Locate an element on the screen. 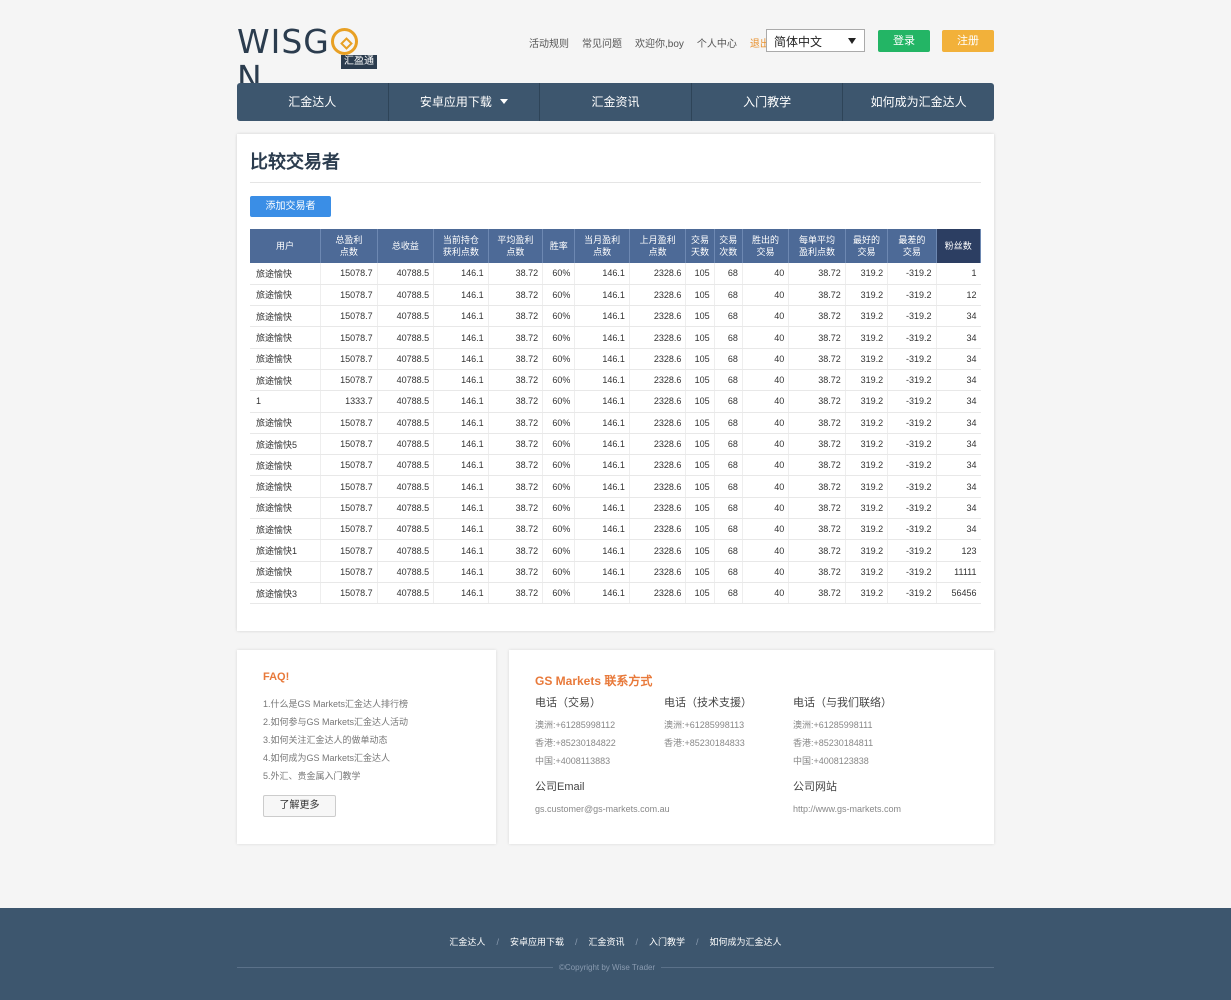 The image size is (1231, 1000). link-profile: 个人中心 is located at coordinates (717, 42).